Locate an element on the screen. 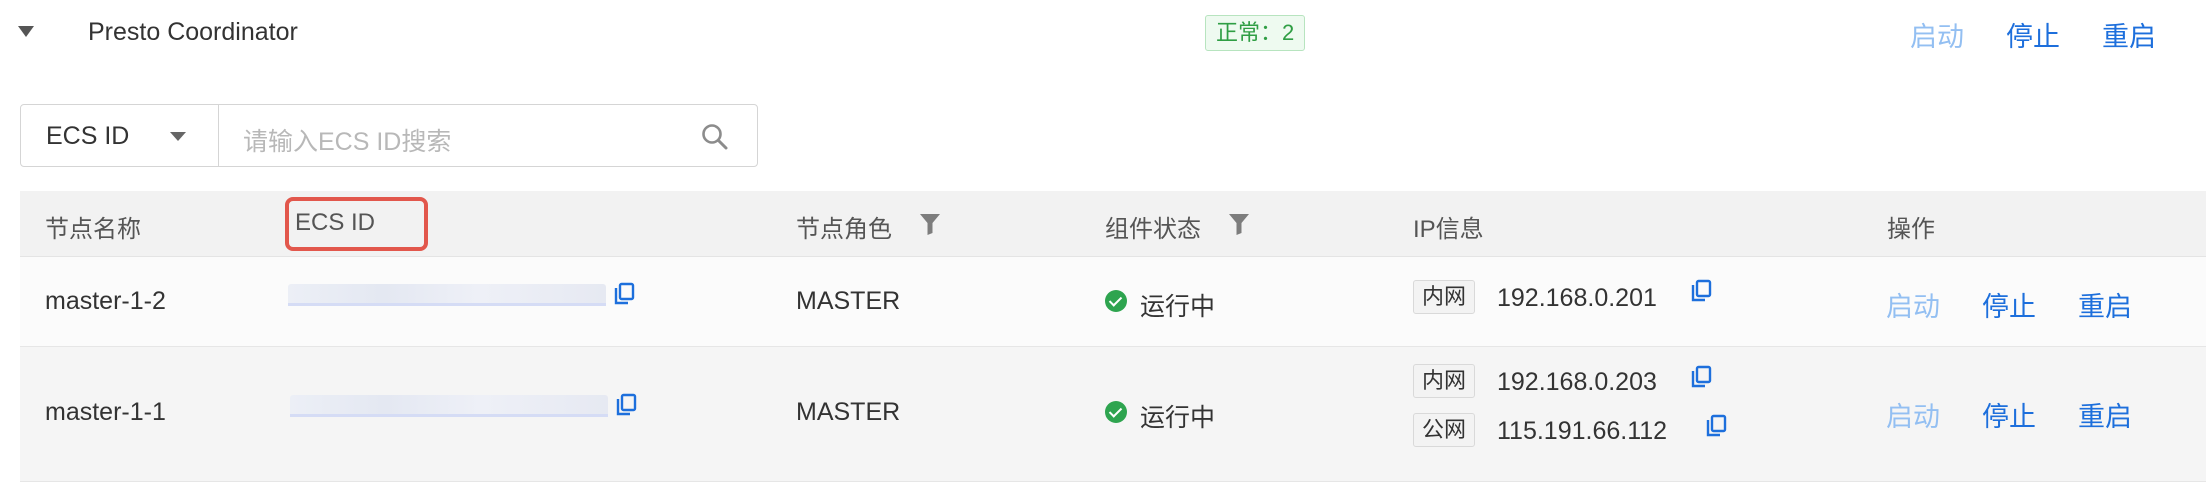 Image resolution: width=2206 pixels, height=486 pixels. filter-status-icon is located at coordinates (1239, 224).